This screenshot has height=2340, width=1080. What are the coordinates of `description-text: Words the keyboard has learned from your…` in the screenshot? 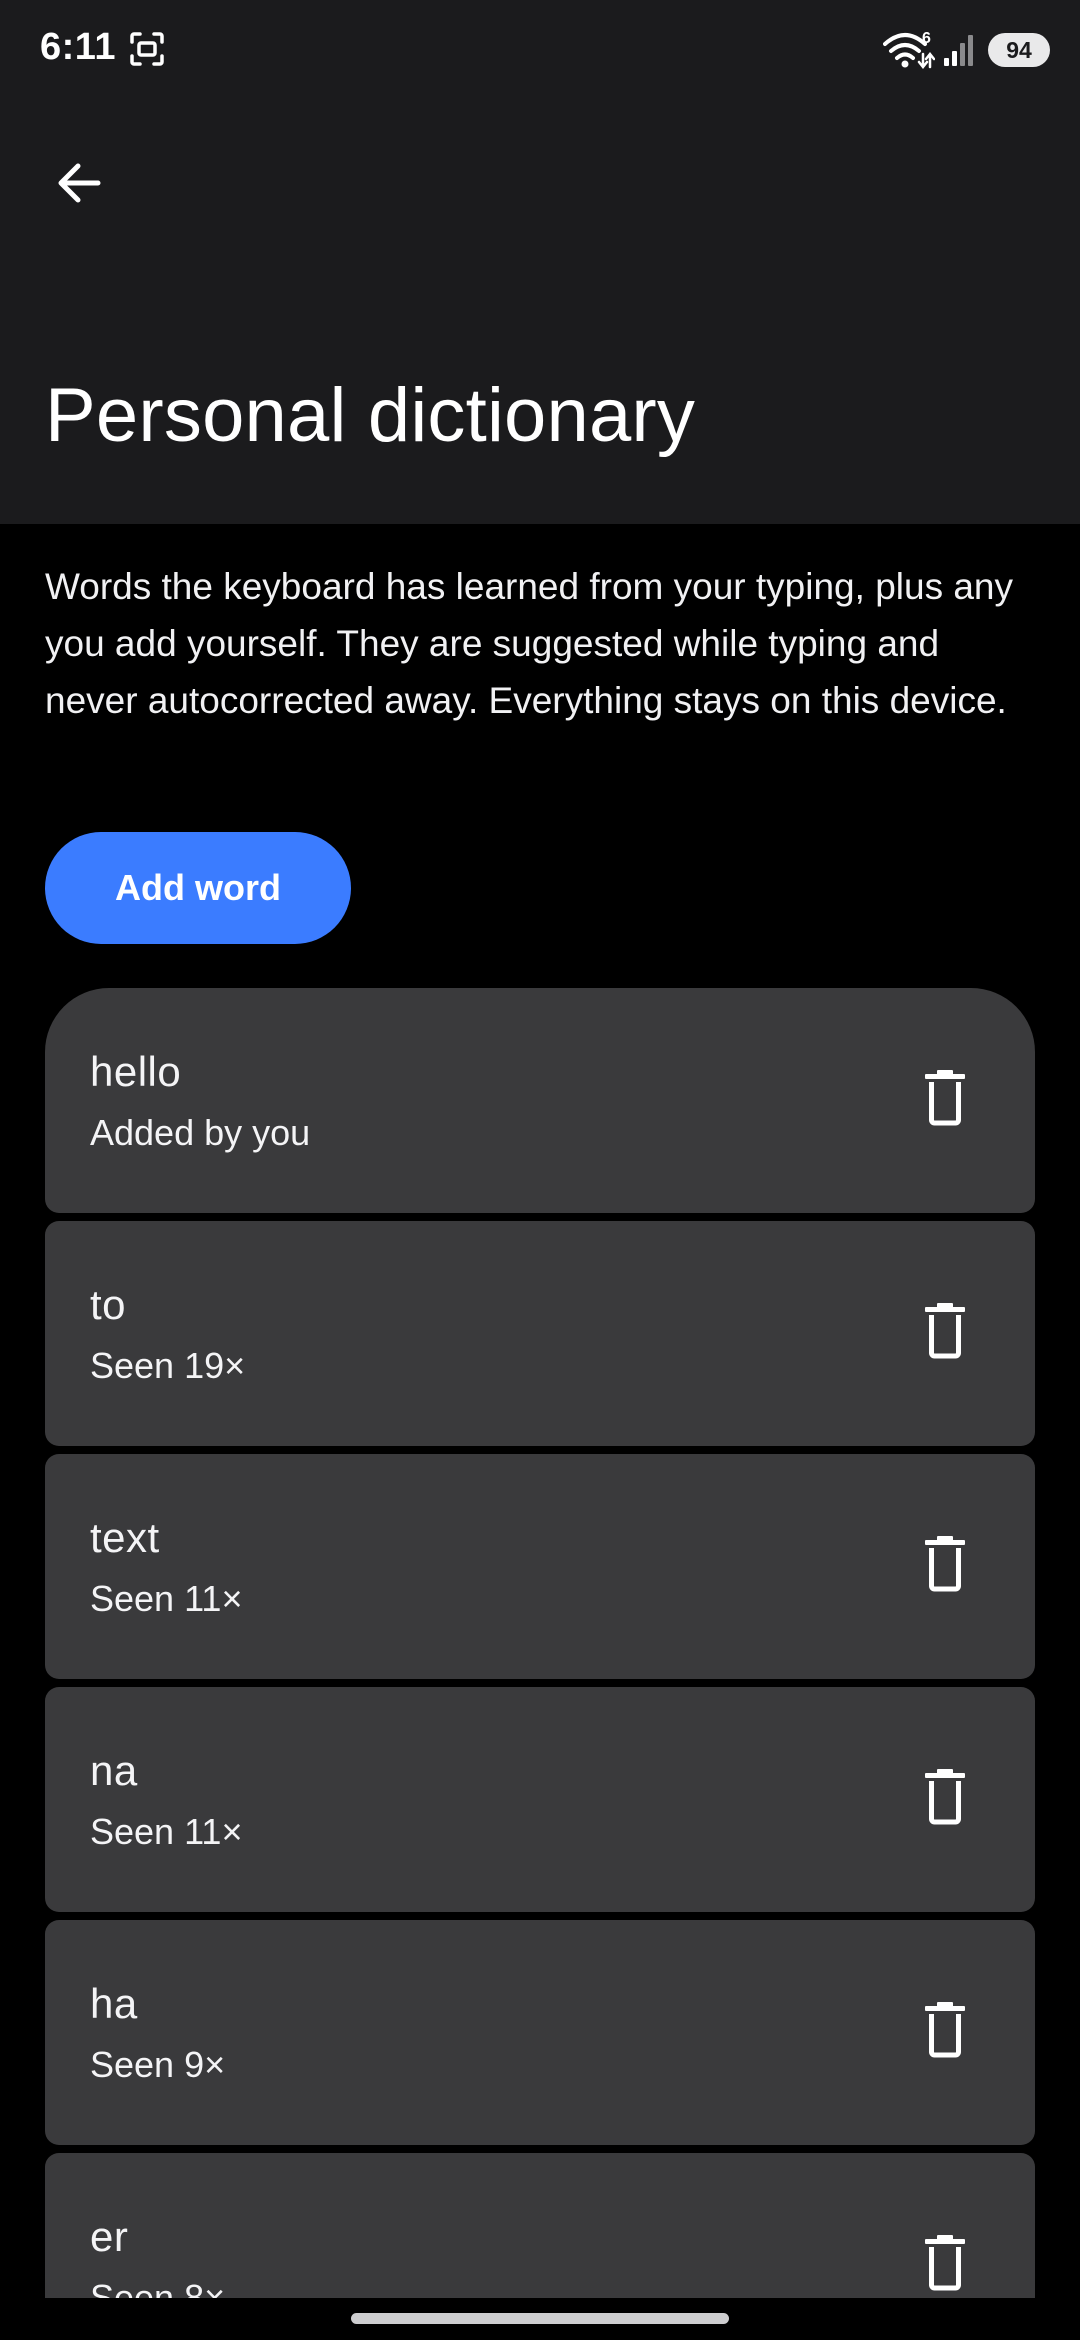 It's located at (529, 643).